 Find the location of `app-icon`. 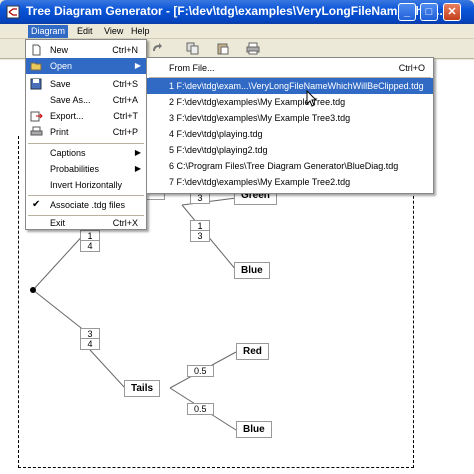

app-icon is located at coordinates (13, 12).